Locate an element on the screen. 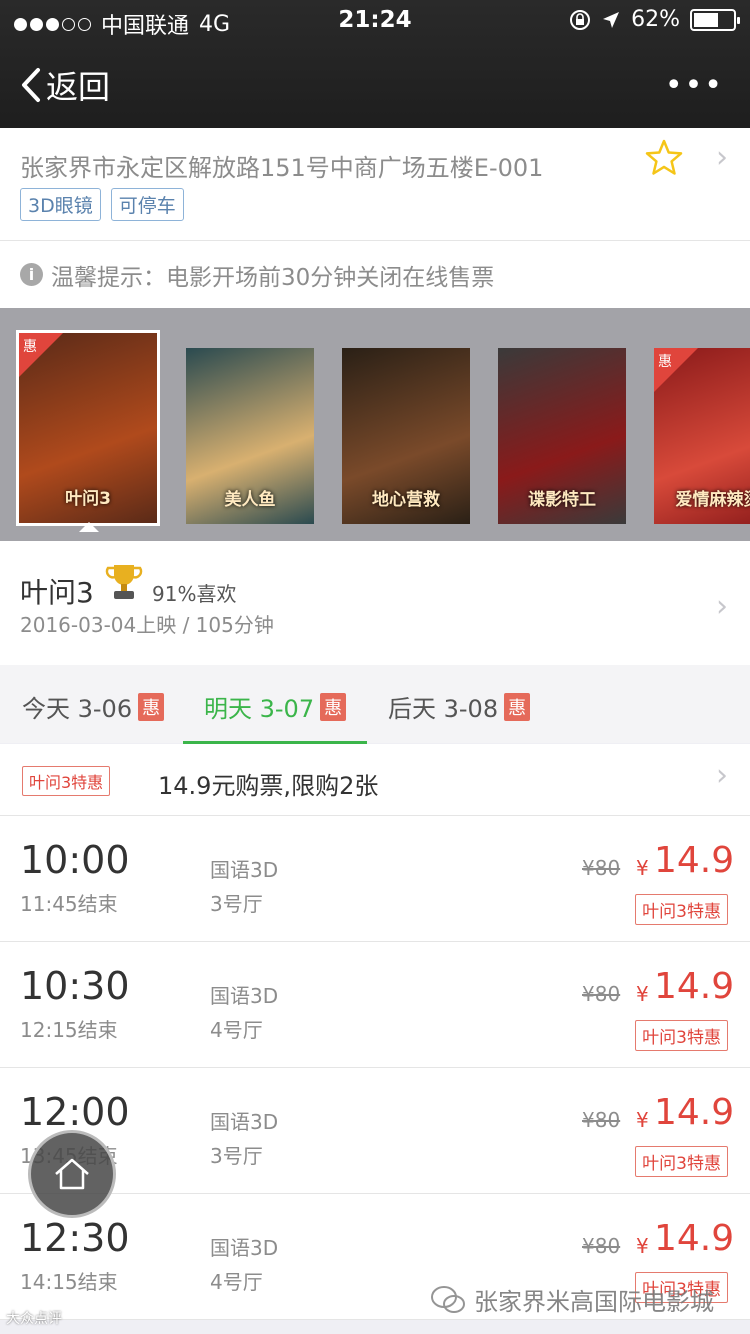 The image size is (750, 1334). session-row: 10:00 11:45结束 国语3D 3号厅 ¥80 ¥ 14.9 叶问3特惠 is located at coordinates (375, 879).